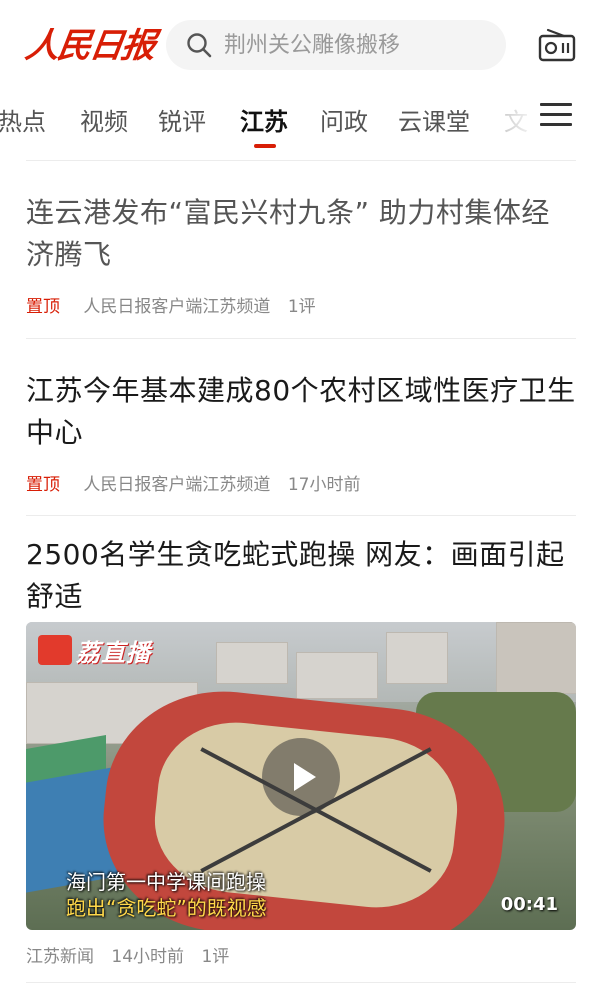  What do you see at coordinates (104, 119) in the screenshot?
I see `tab-video: 视频` at bounding box center [104, 119].